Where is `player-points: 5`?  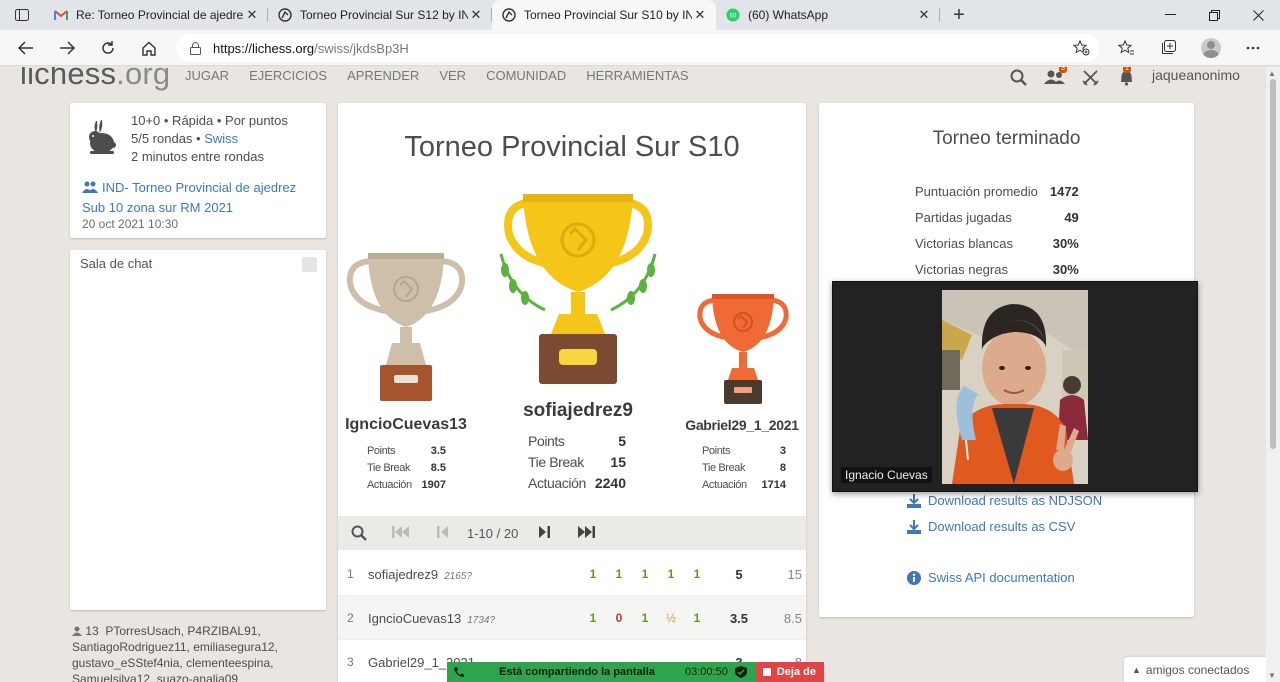 player-points: 5 is located at coordinates (739, 574).